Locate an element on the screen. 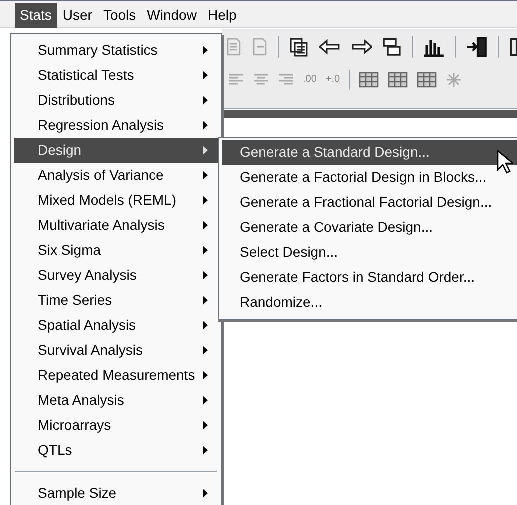  menu-item: Spatial Analysis is located at coordinates (116, 325).